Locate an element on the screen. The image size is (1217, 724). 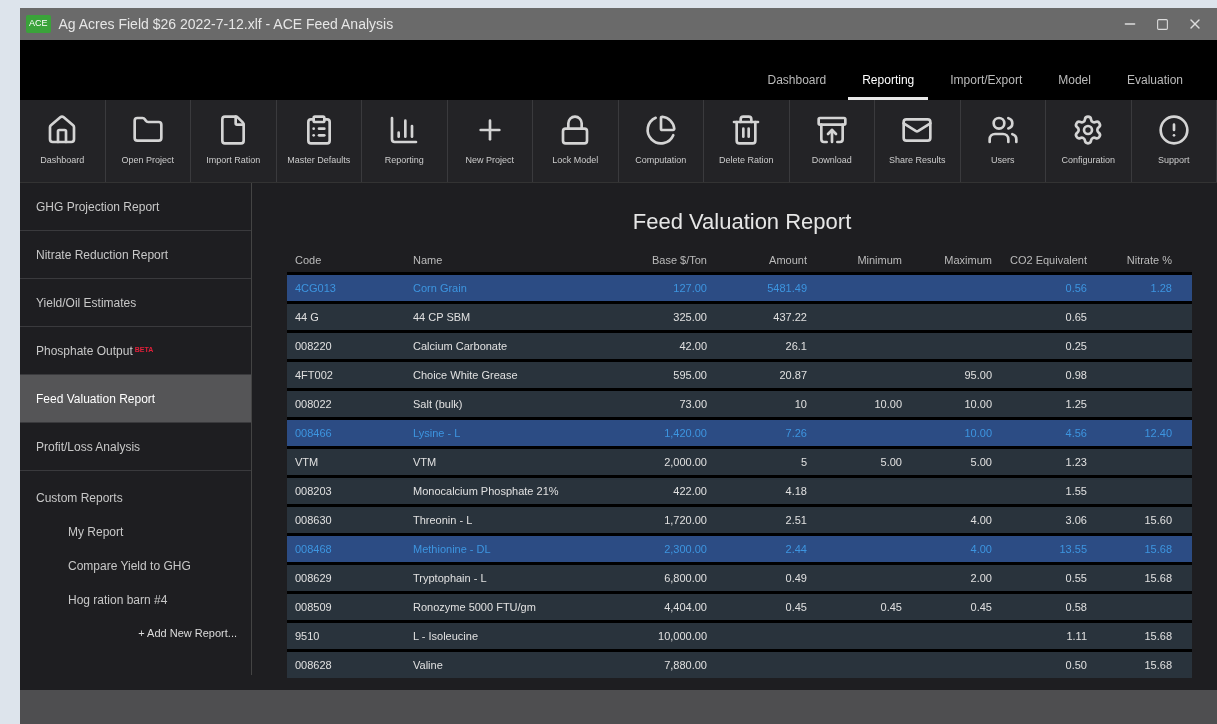
table-cell: 437.22 is located at coordinates (790, 316).